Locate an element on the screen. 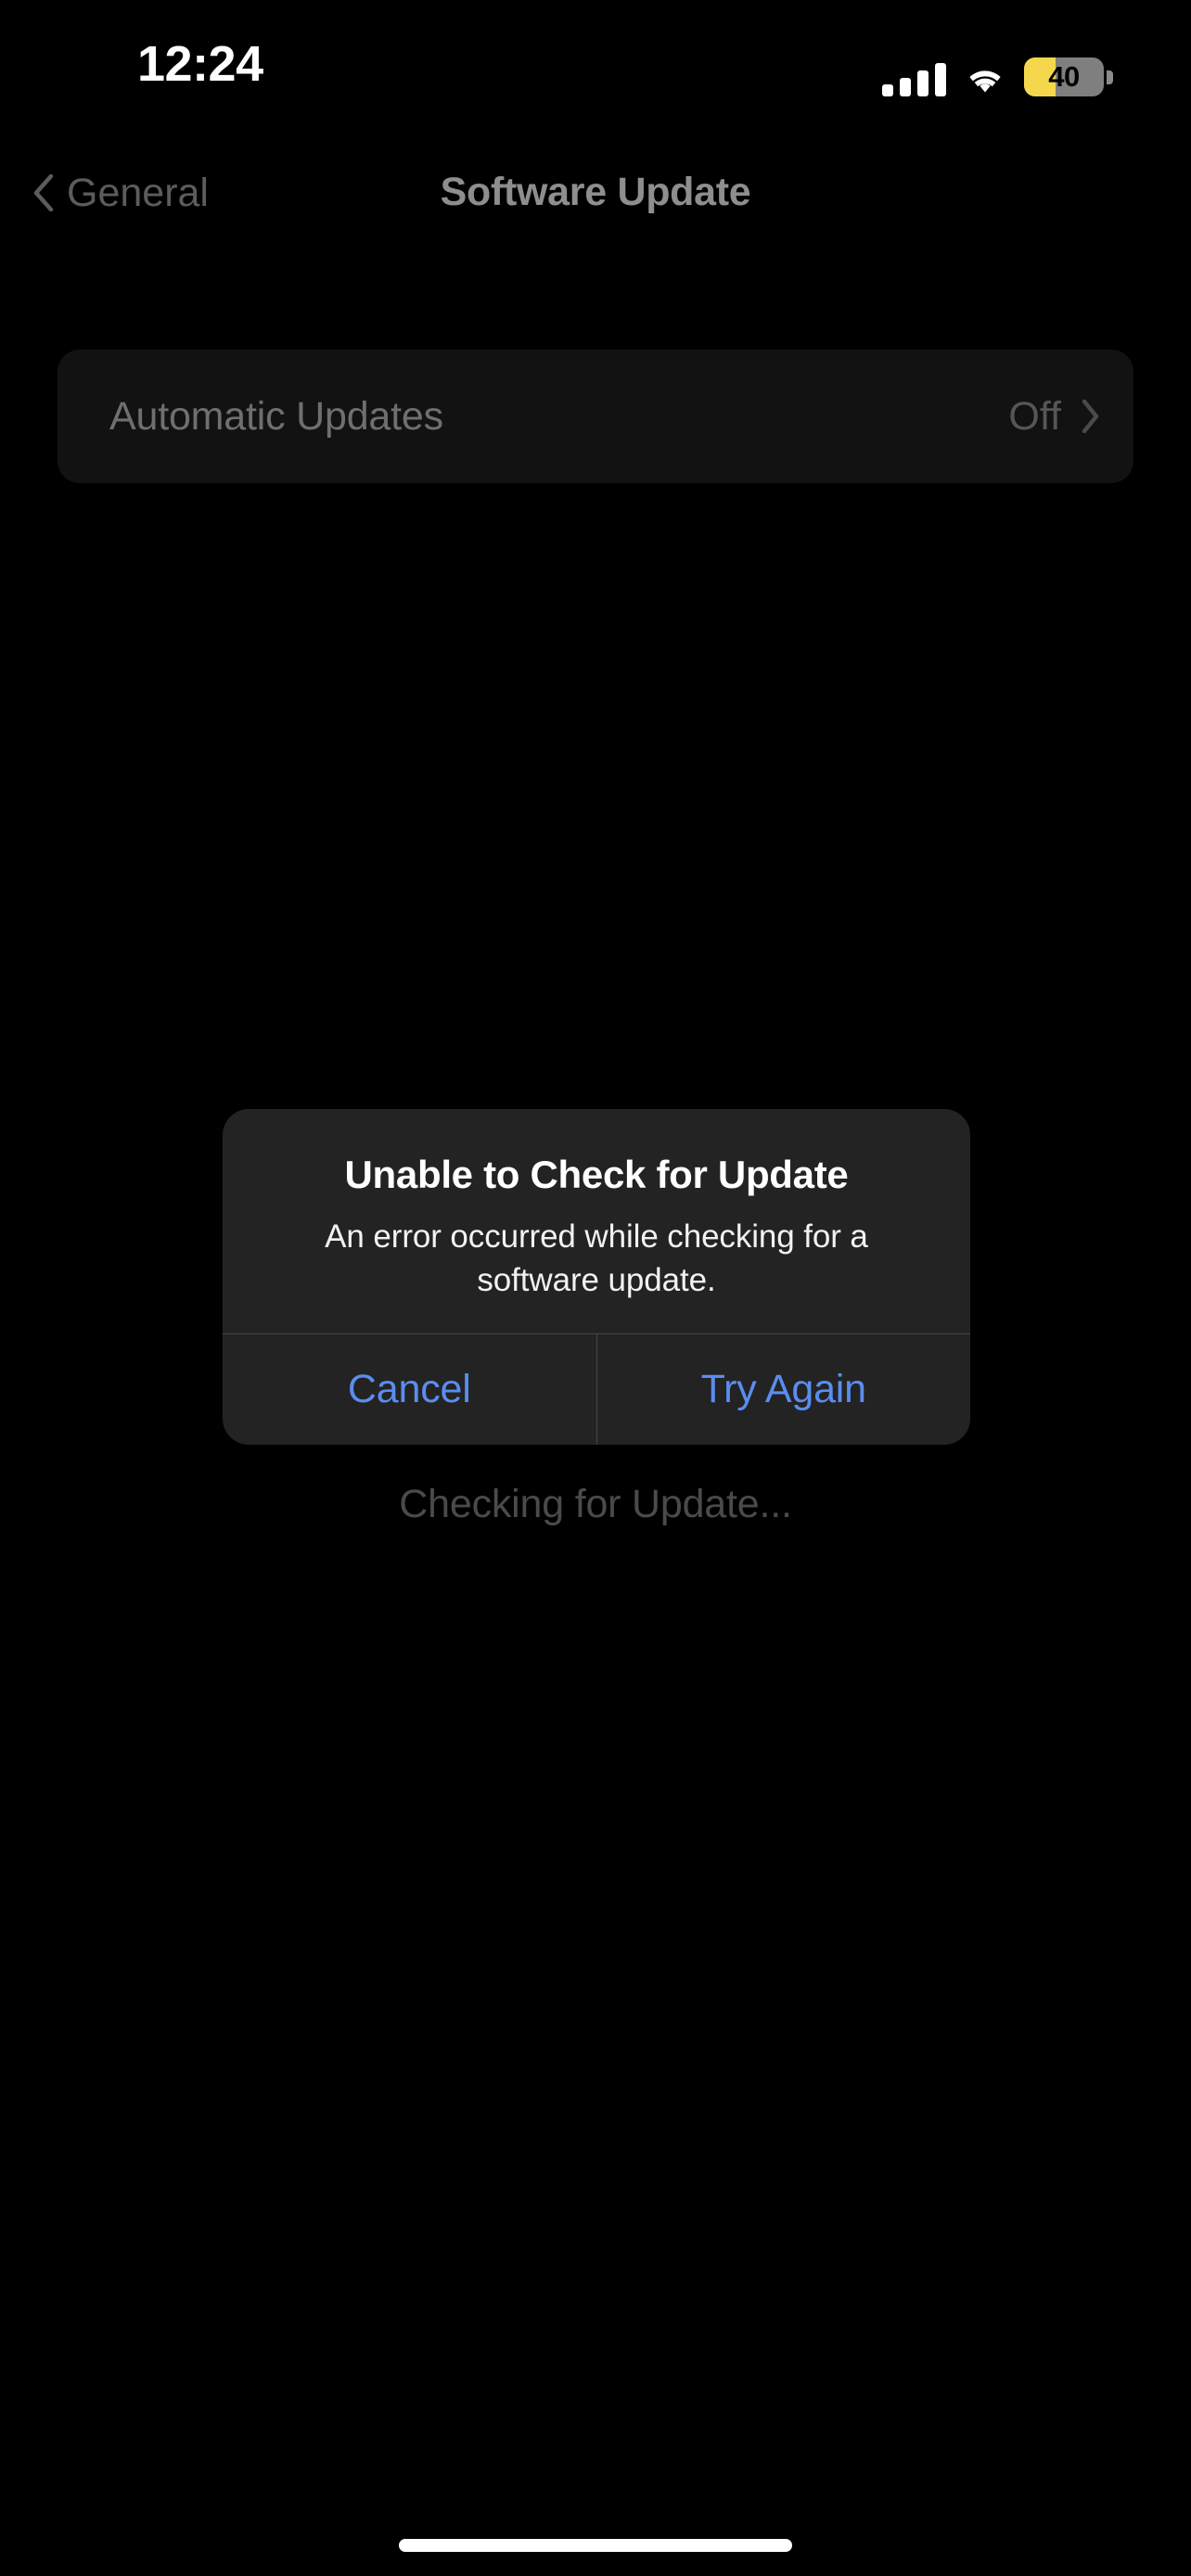 Image resolution: width=1191 pixels, height=2576 pixels. try-again-button: Try Again is located at coordinates (783, 1390).